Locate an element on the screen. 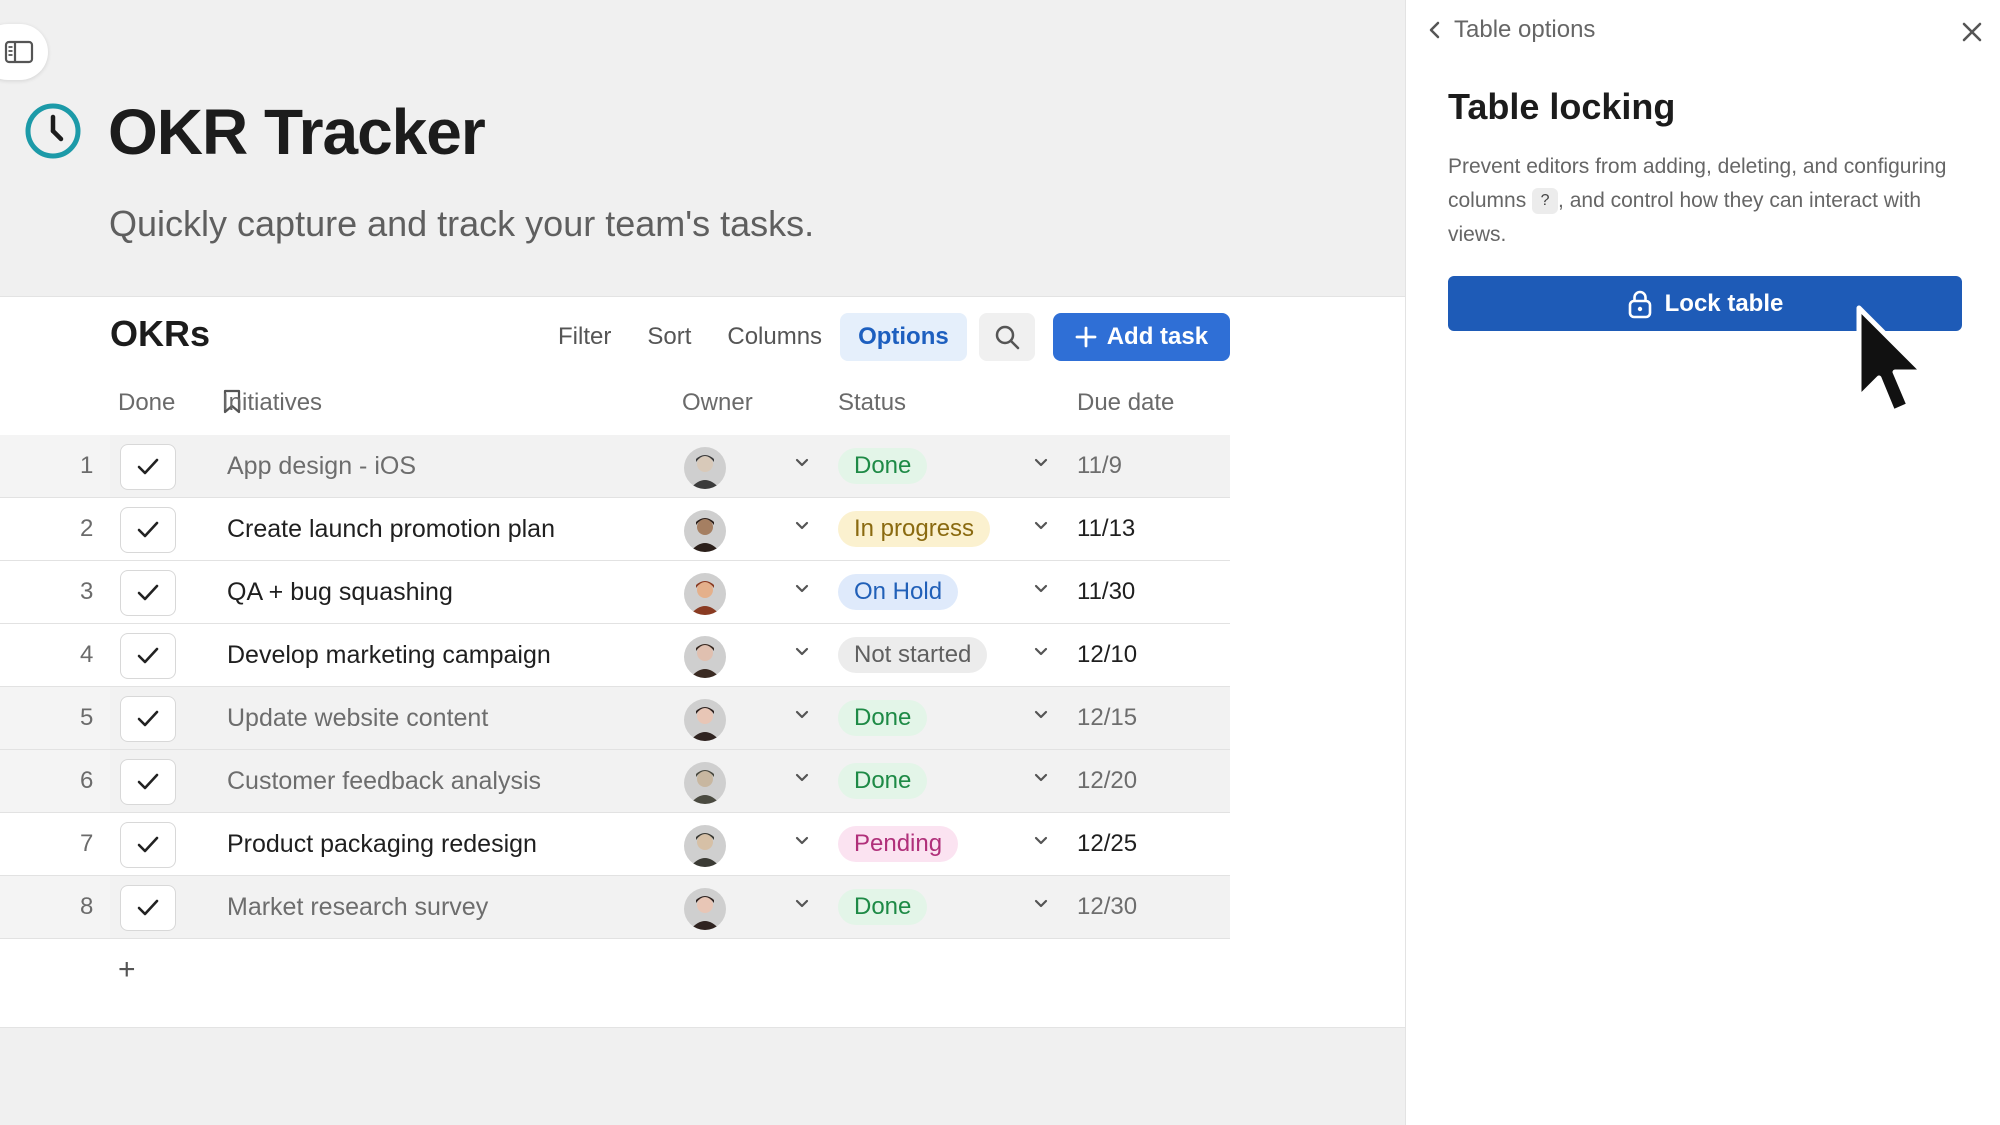 This screenshot has height=1125, width=2000. task-name: Create launch promotion plan is located at coordinates (391, 529).